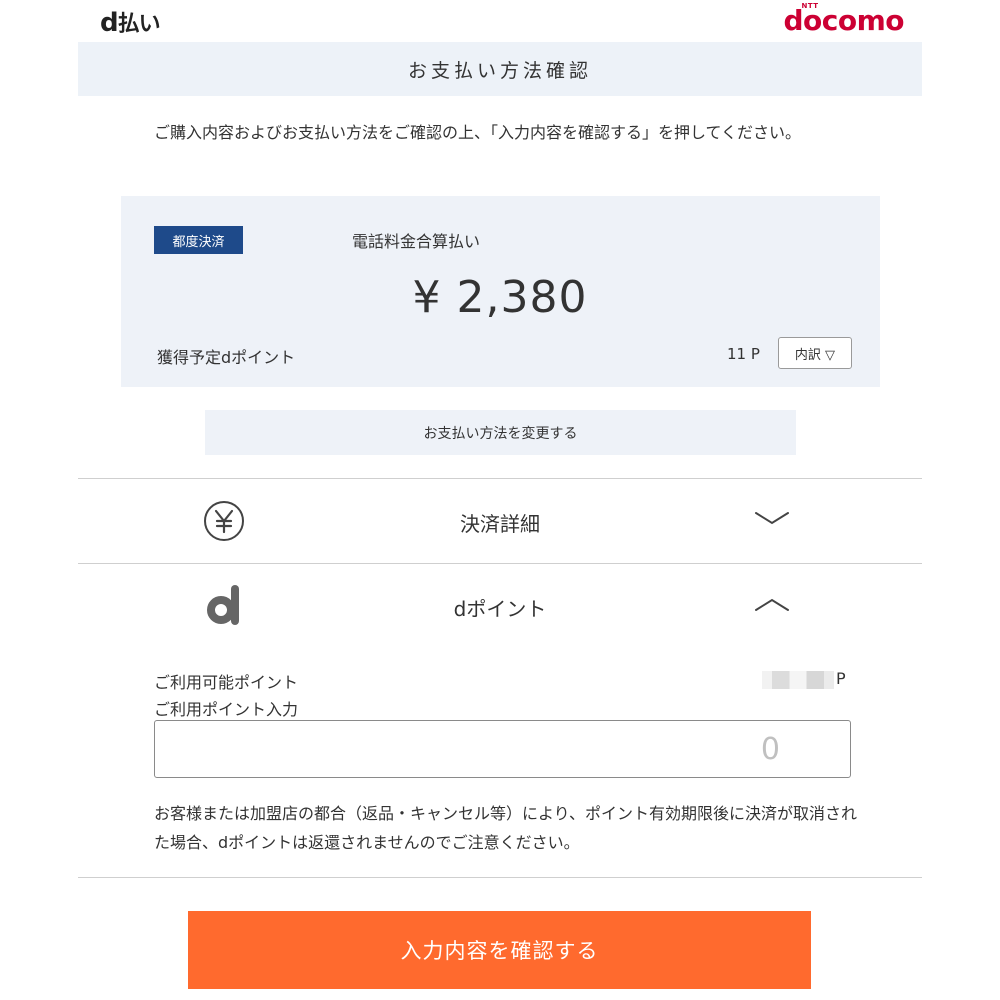  I want to click on d-barai-logo: d払い, so click(130, 22).